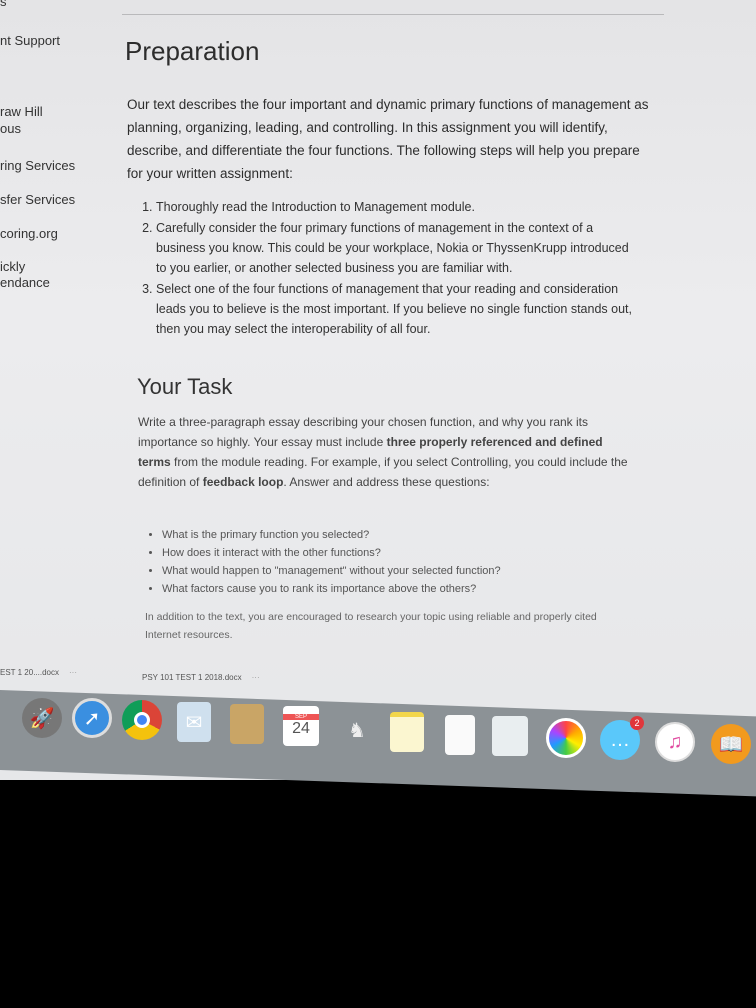 The width and height of the screenshot is (756, 1008). Describe the element at coordinates (194, 722) in the screenshot. I see `mail-icon: ✉` at that location.